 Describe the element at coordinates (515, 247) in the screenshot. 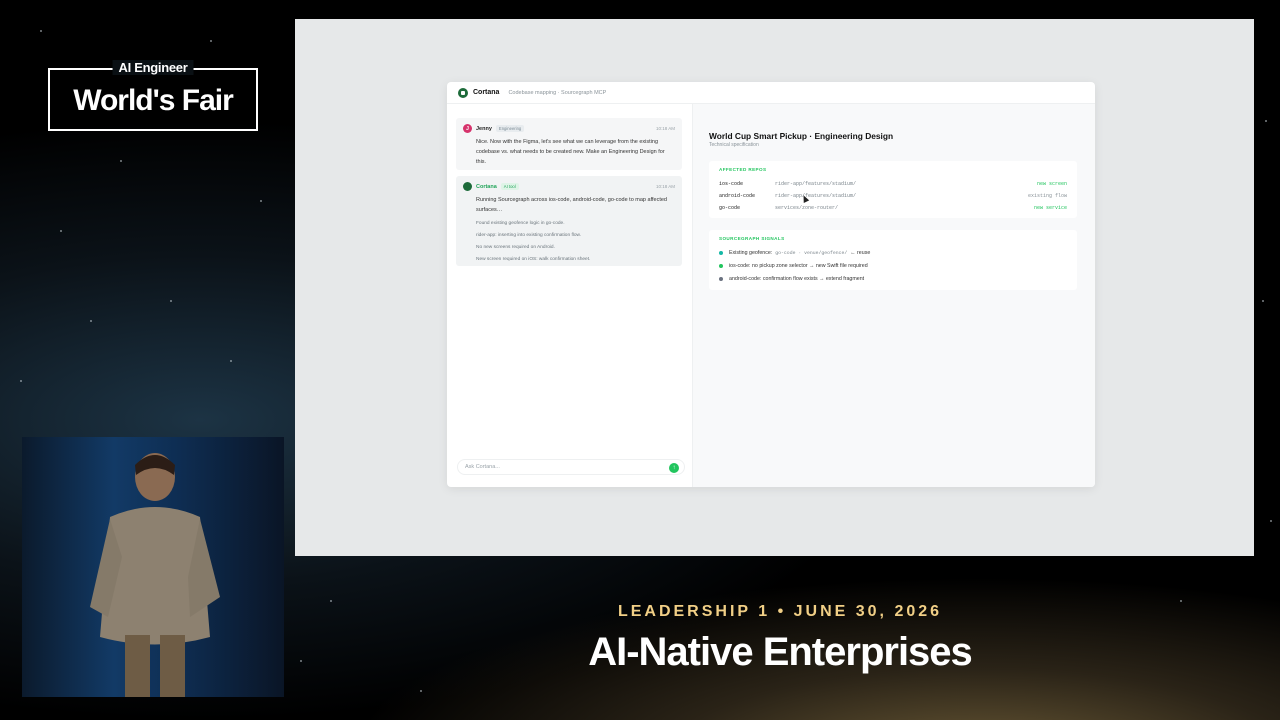

I see `tool-step: No new screens required on Android.` at that location.